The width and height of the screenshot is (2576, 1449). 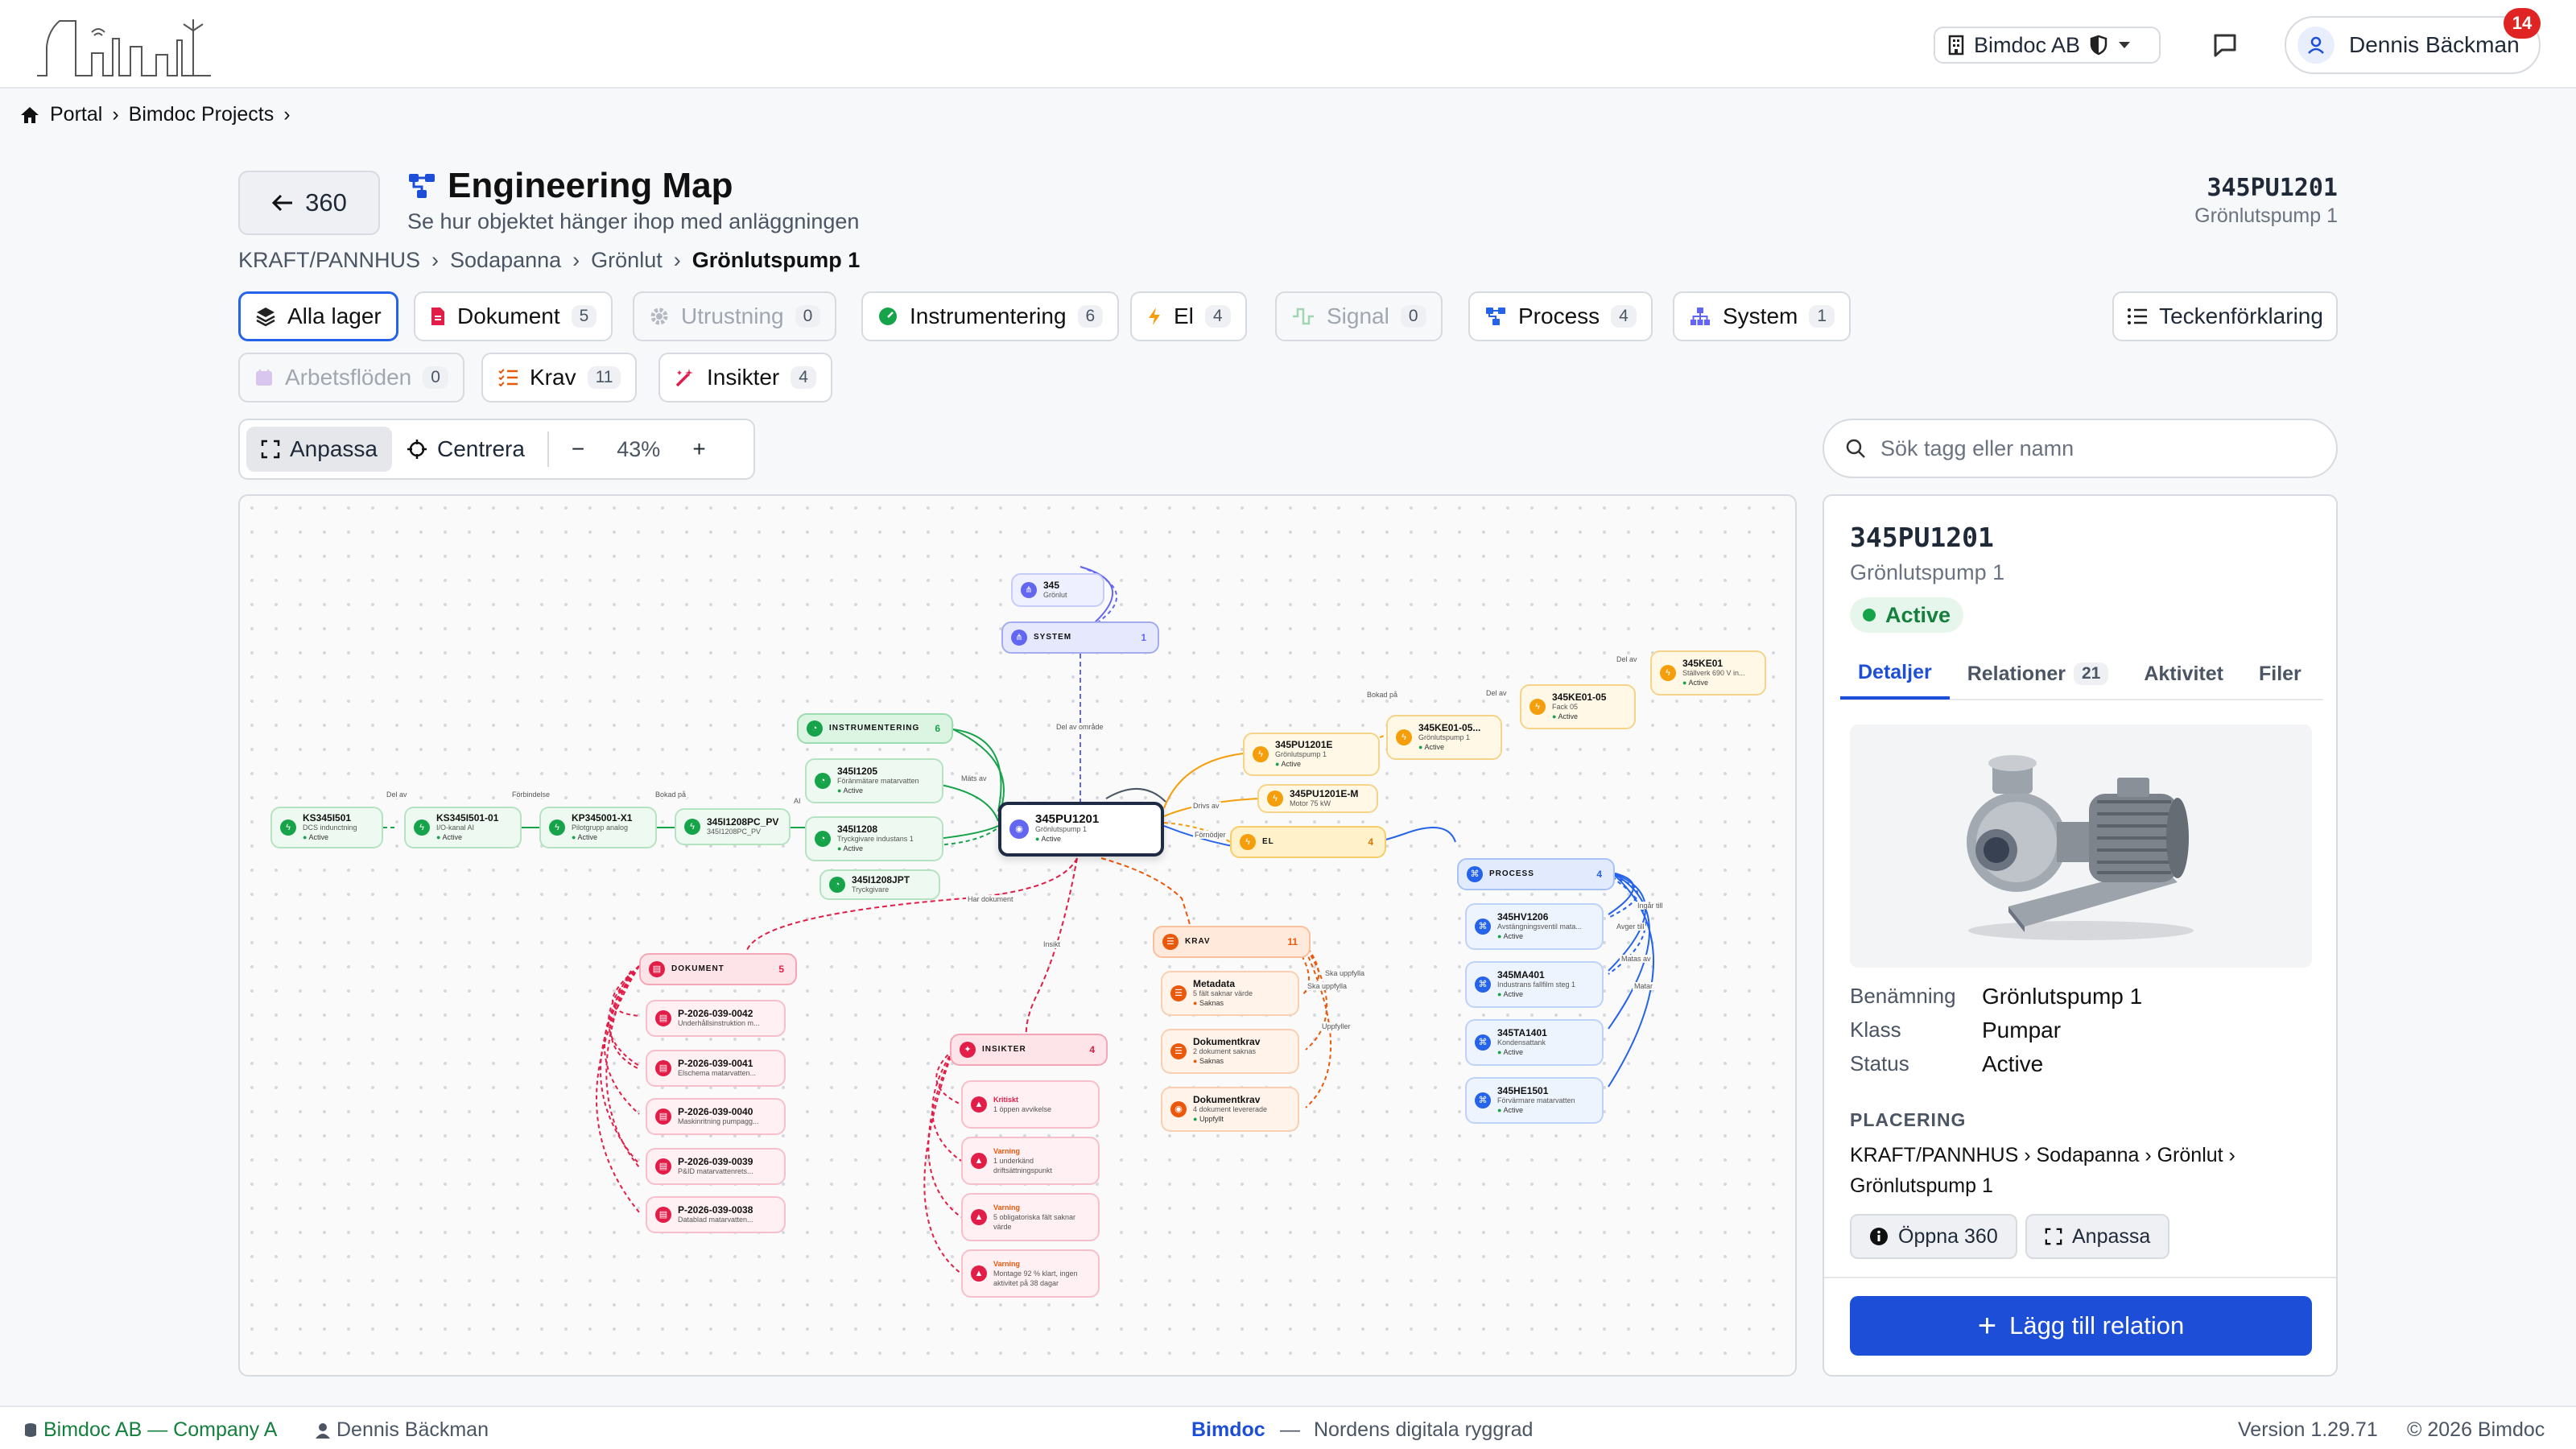 I want to click on graph-node: ϟ 345KE01 Ställverk 690 V in... ● Active, so click(x=1708, y=673).